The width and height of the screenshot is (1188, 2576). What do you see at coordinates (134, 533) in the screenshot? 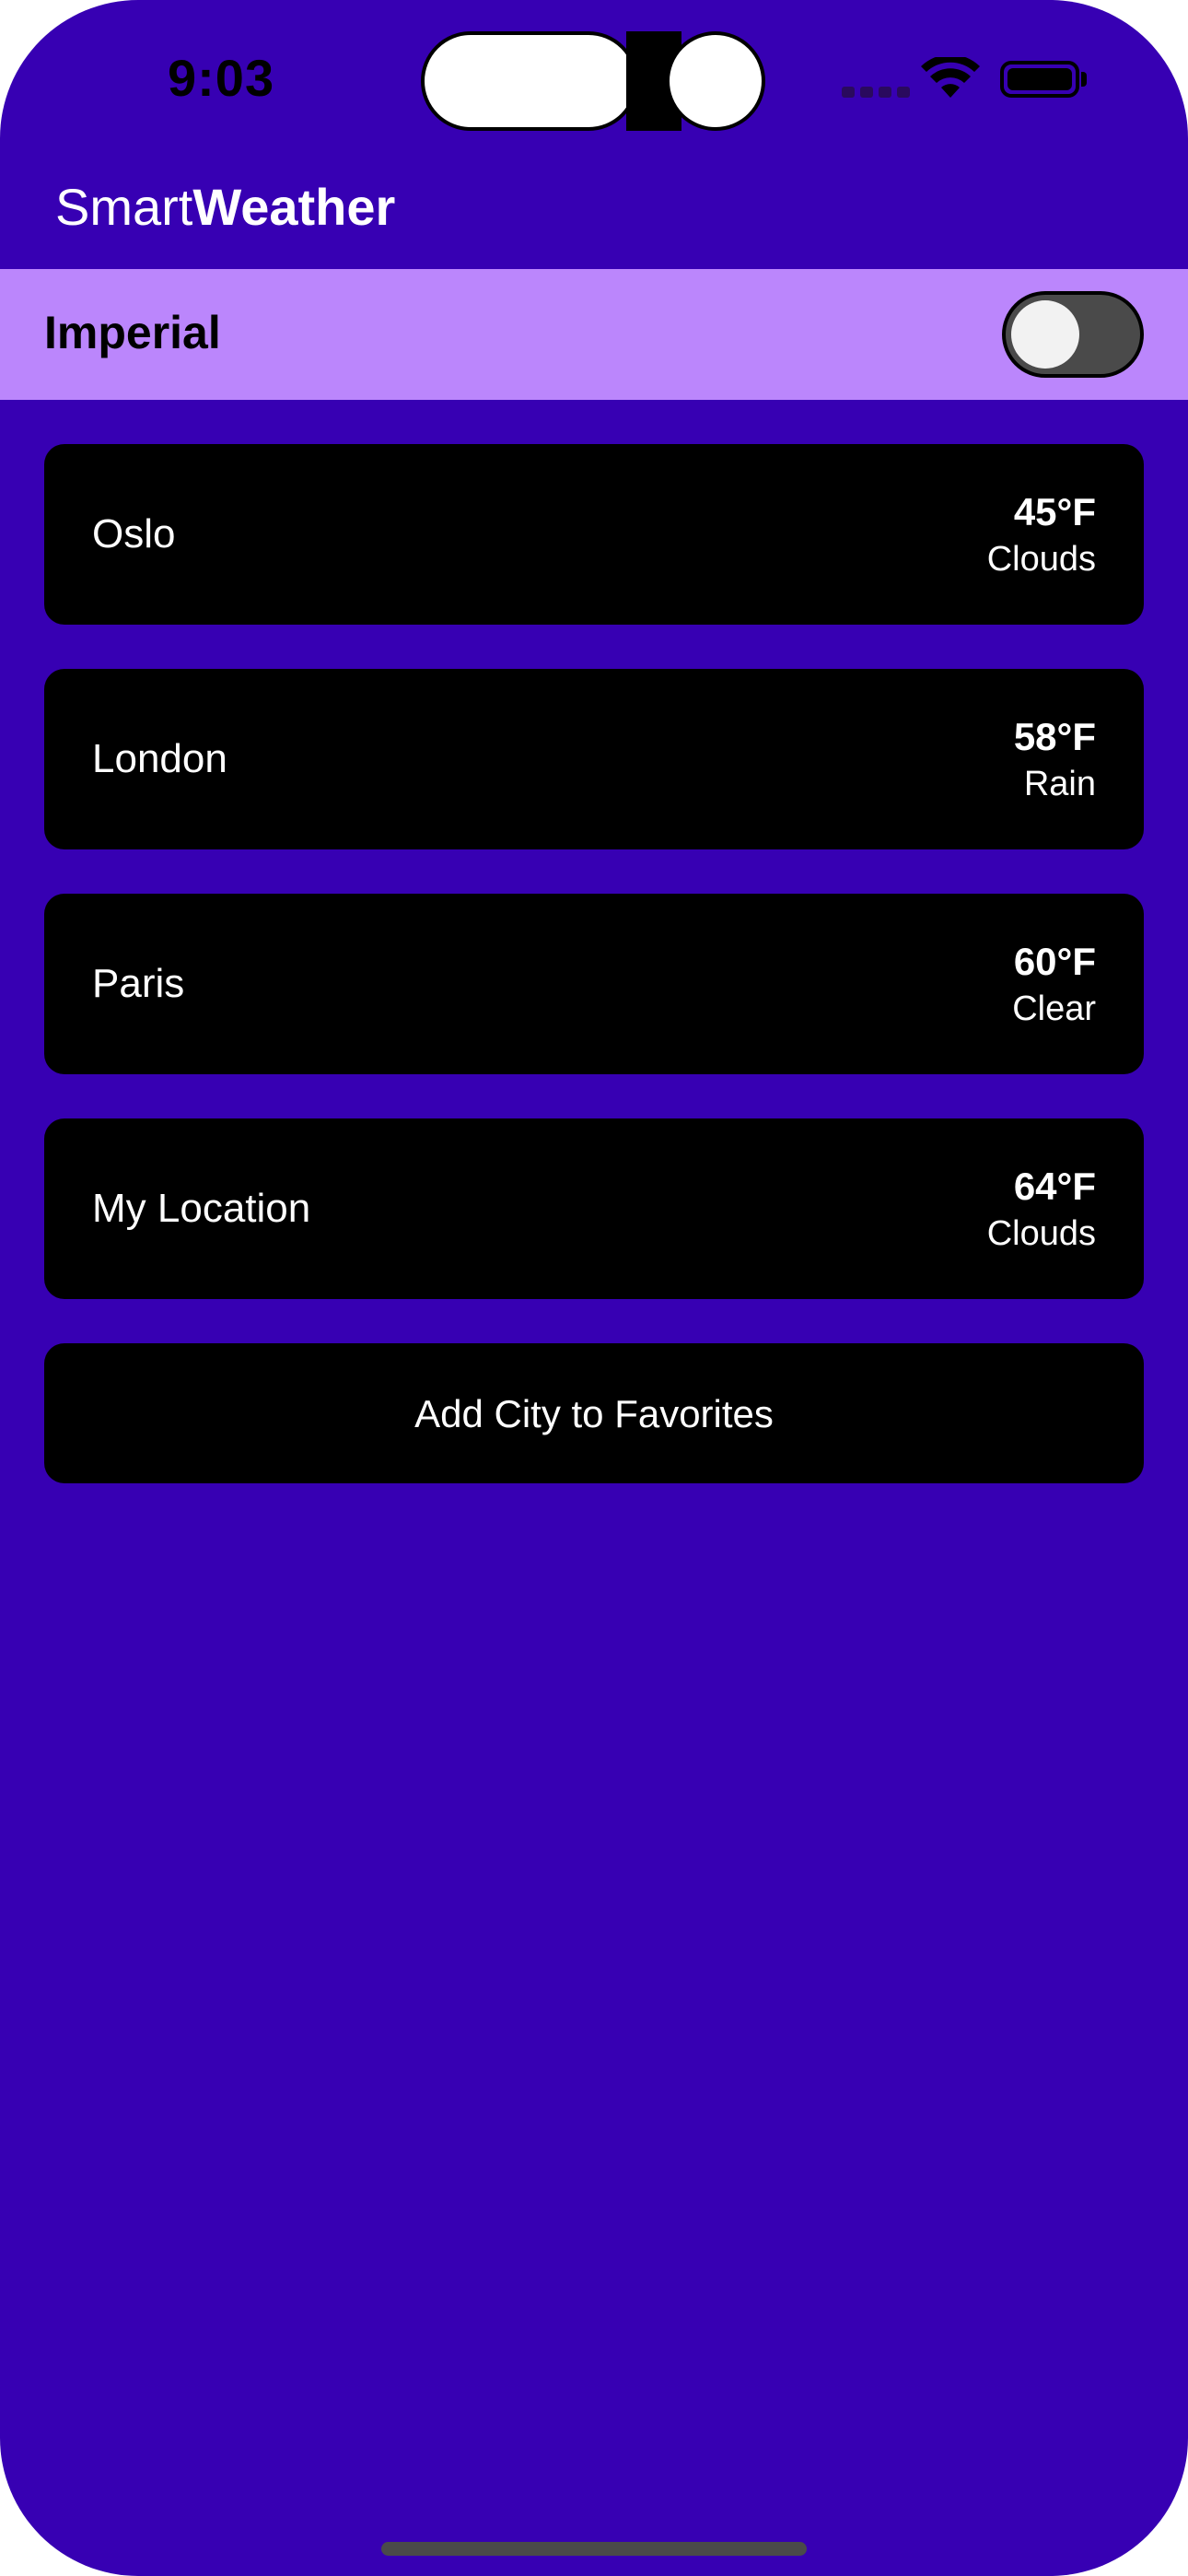
I see `city-name: Oslo` at bounding box center [134, 533].